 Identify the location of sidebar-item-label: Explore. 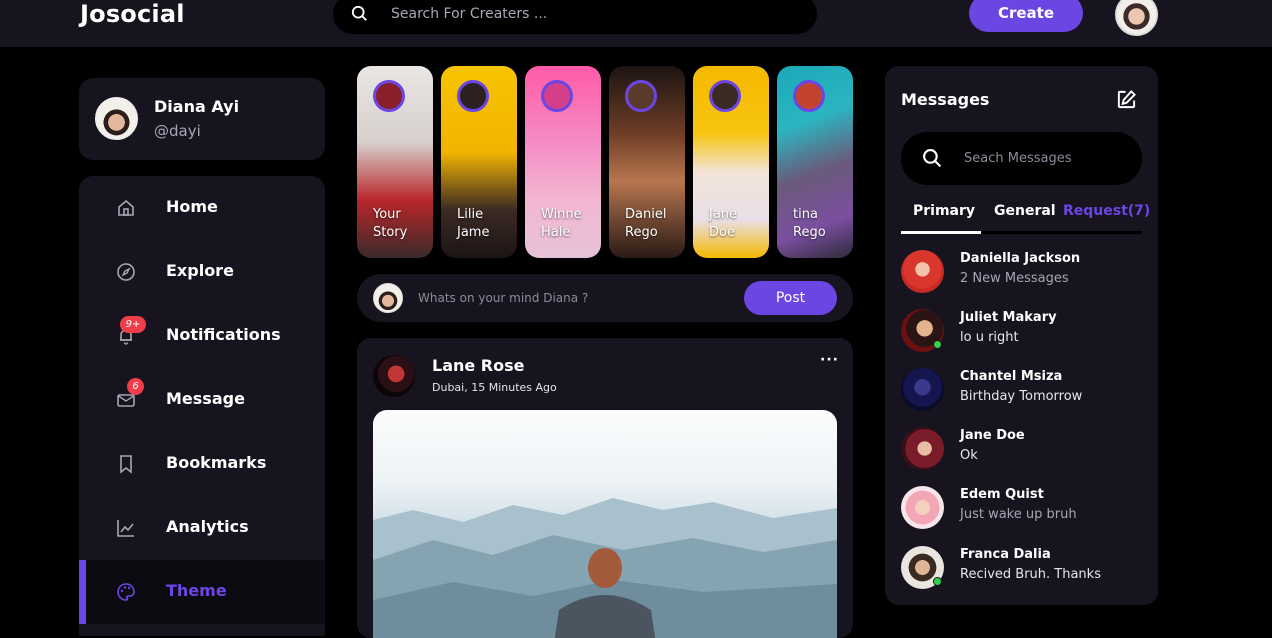
(200, 270).